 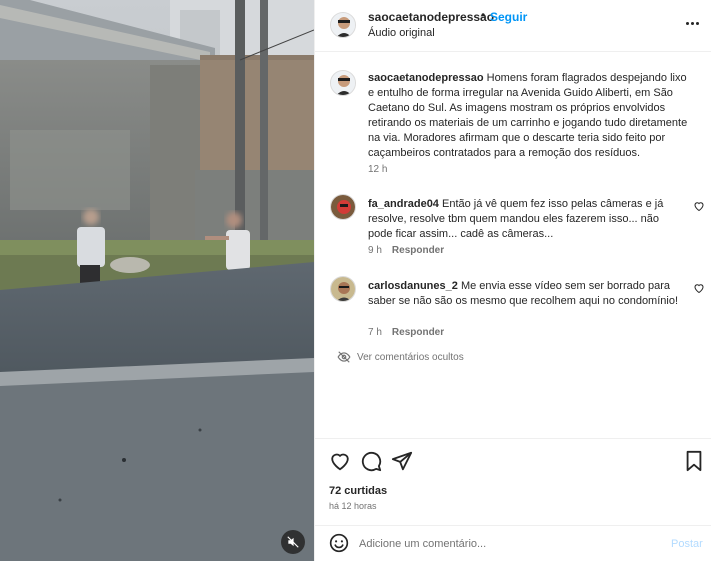 I want to click on comment-username: carlosdanunes_2, so click(x=413, y=286).